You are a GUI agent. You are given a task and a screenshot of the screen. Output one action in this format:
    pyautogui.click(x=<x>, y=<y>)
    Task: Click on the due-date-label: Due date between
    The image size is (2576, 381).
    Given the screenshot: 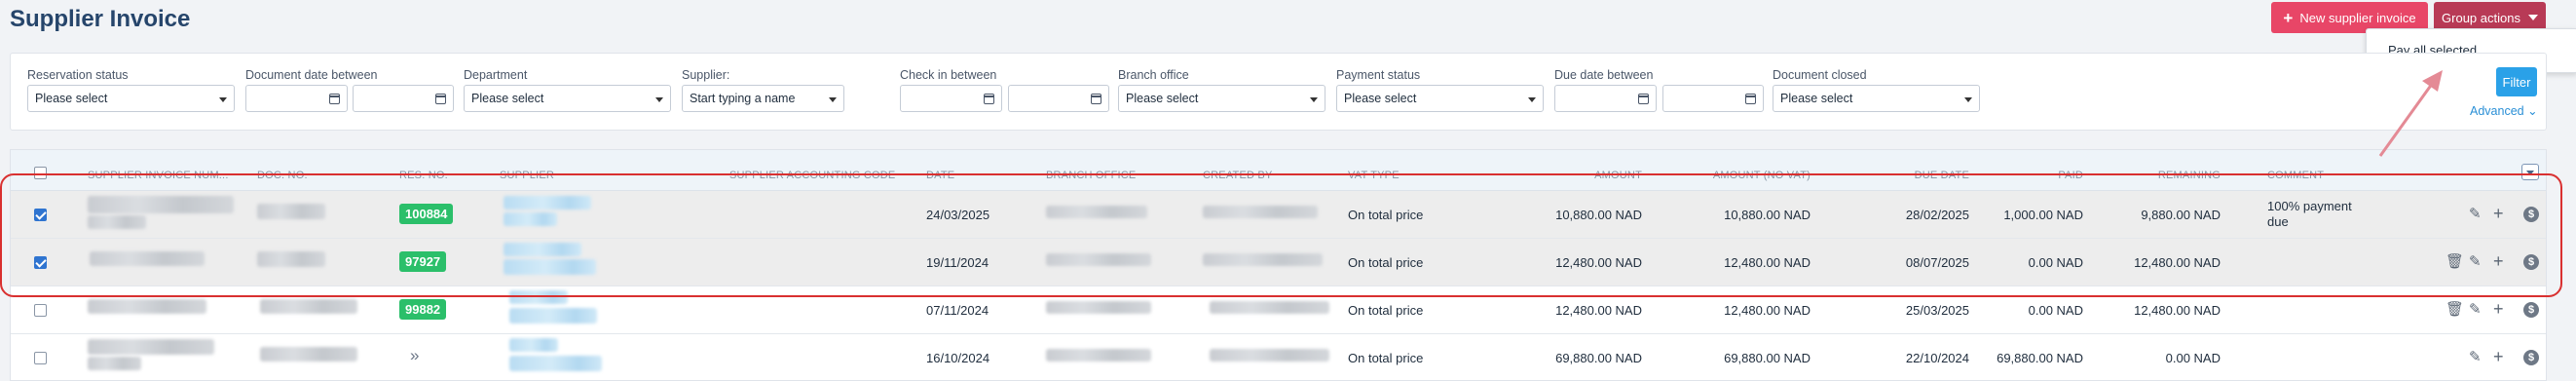 What is the action you would take?
    pyautogui.click(x=1604, y=75)
    